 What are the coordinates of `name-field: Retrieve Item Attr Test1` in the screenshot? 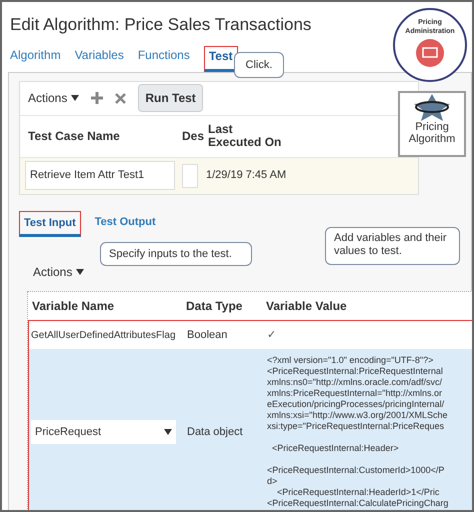 It's located at (100, 175).